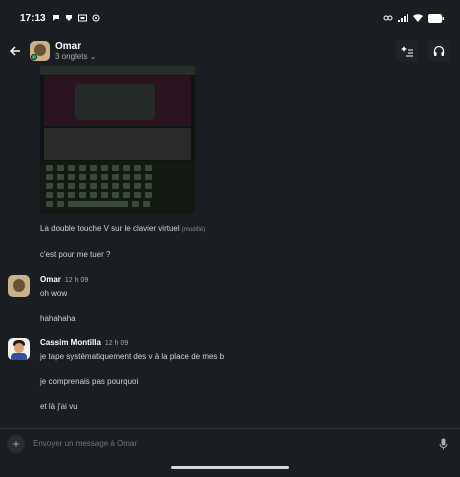  I want to click on microphone-icon, so click(443, 443).